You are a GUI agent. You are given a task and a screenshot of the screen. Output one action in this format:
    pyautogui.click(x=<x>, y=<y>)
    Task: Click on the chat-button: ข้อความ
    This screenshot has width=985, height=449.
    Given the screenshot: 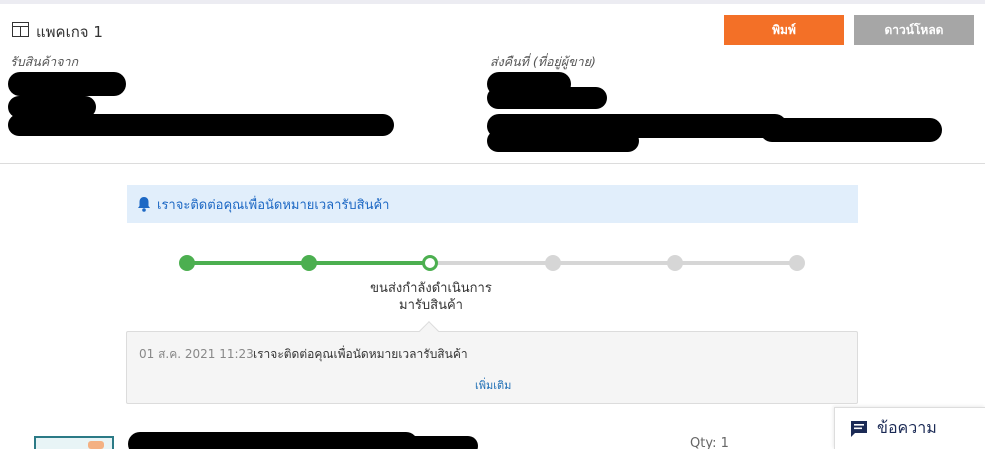 What is the action you would take?
    pyautogui.click(x=909, y=428)
    